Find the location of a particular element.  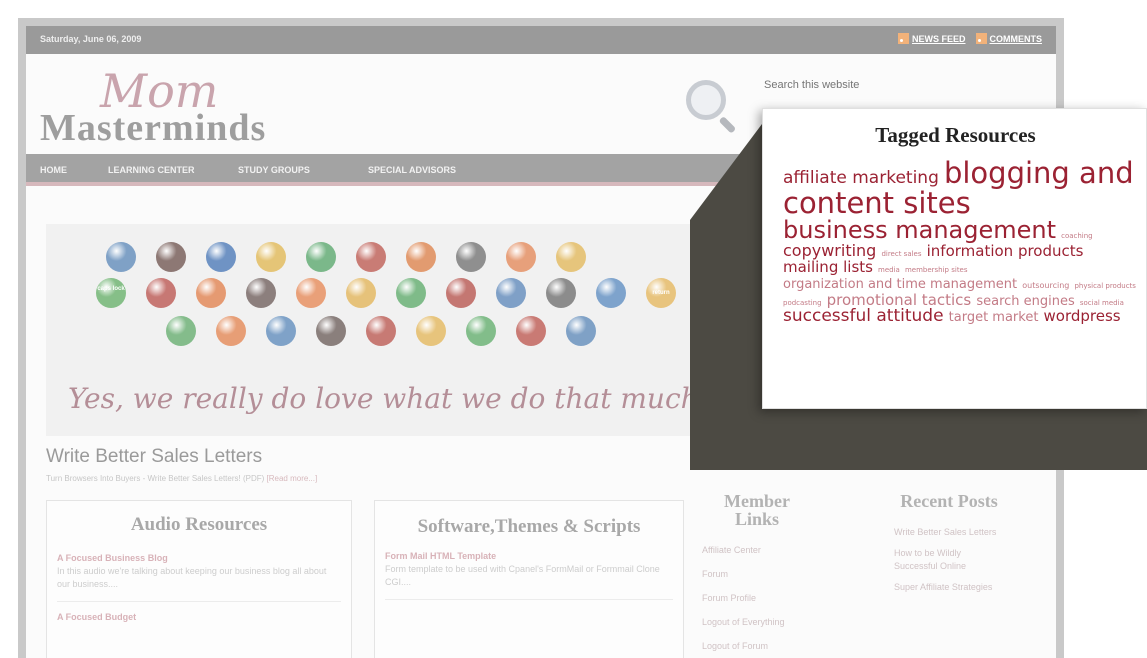

nav-special-advisors: SPECIAL ADVISORS is located at coordinates (412, 170).